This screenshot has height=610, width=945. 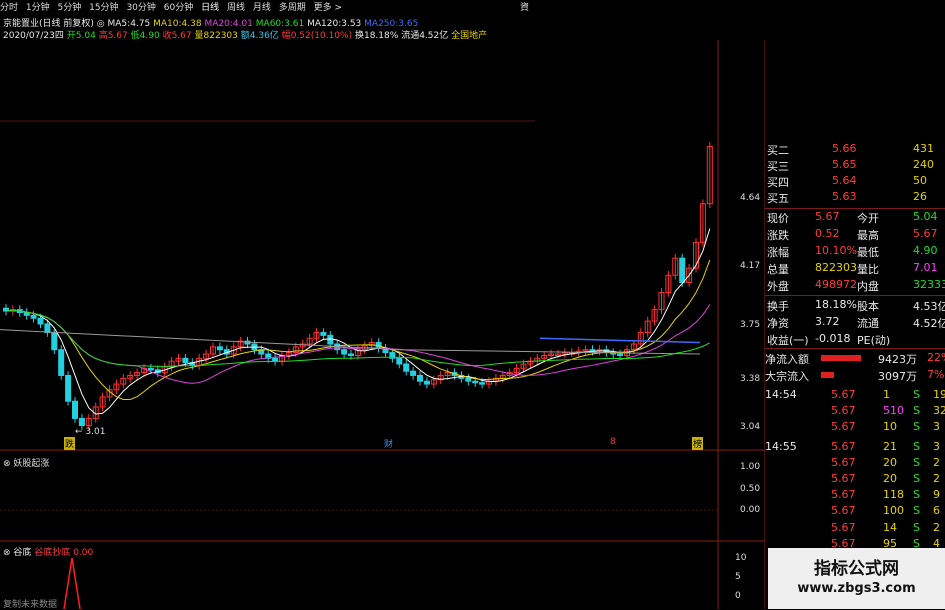 I want to click on trade-count: 2, so click(x=936, y=462).